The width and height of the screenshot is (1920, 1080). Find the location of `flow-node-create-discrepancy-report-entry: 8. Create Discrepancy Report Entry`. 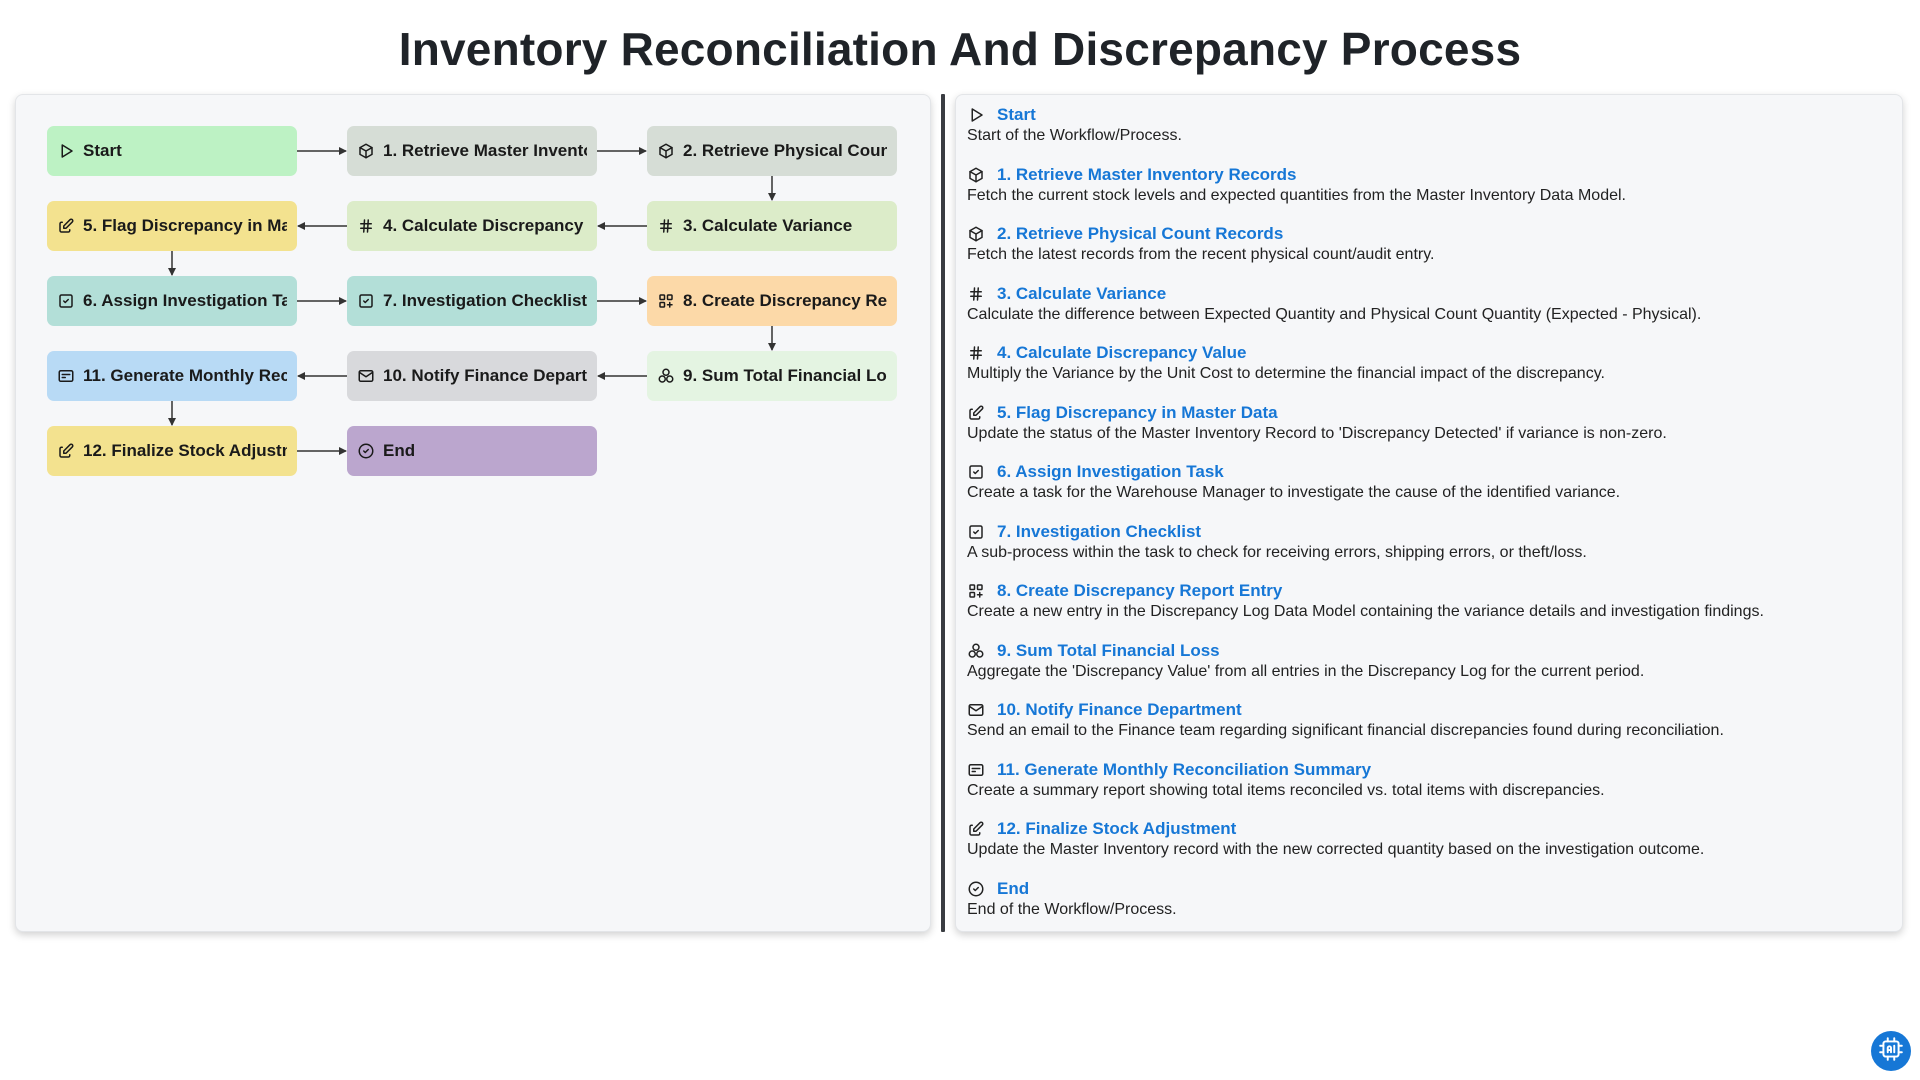

flow-node-create-discrepancy-report-entry: 8. Create Discrepancy Report Entry is located at coordinates (772, 301).